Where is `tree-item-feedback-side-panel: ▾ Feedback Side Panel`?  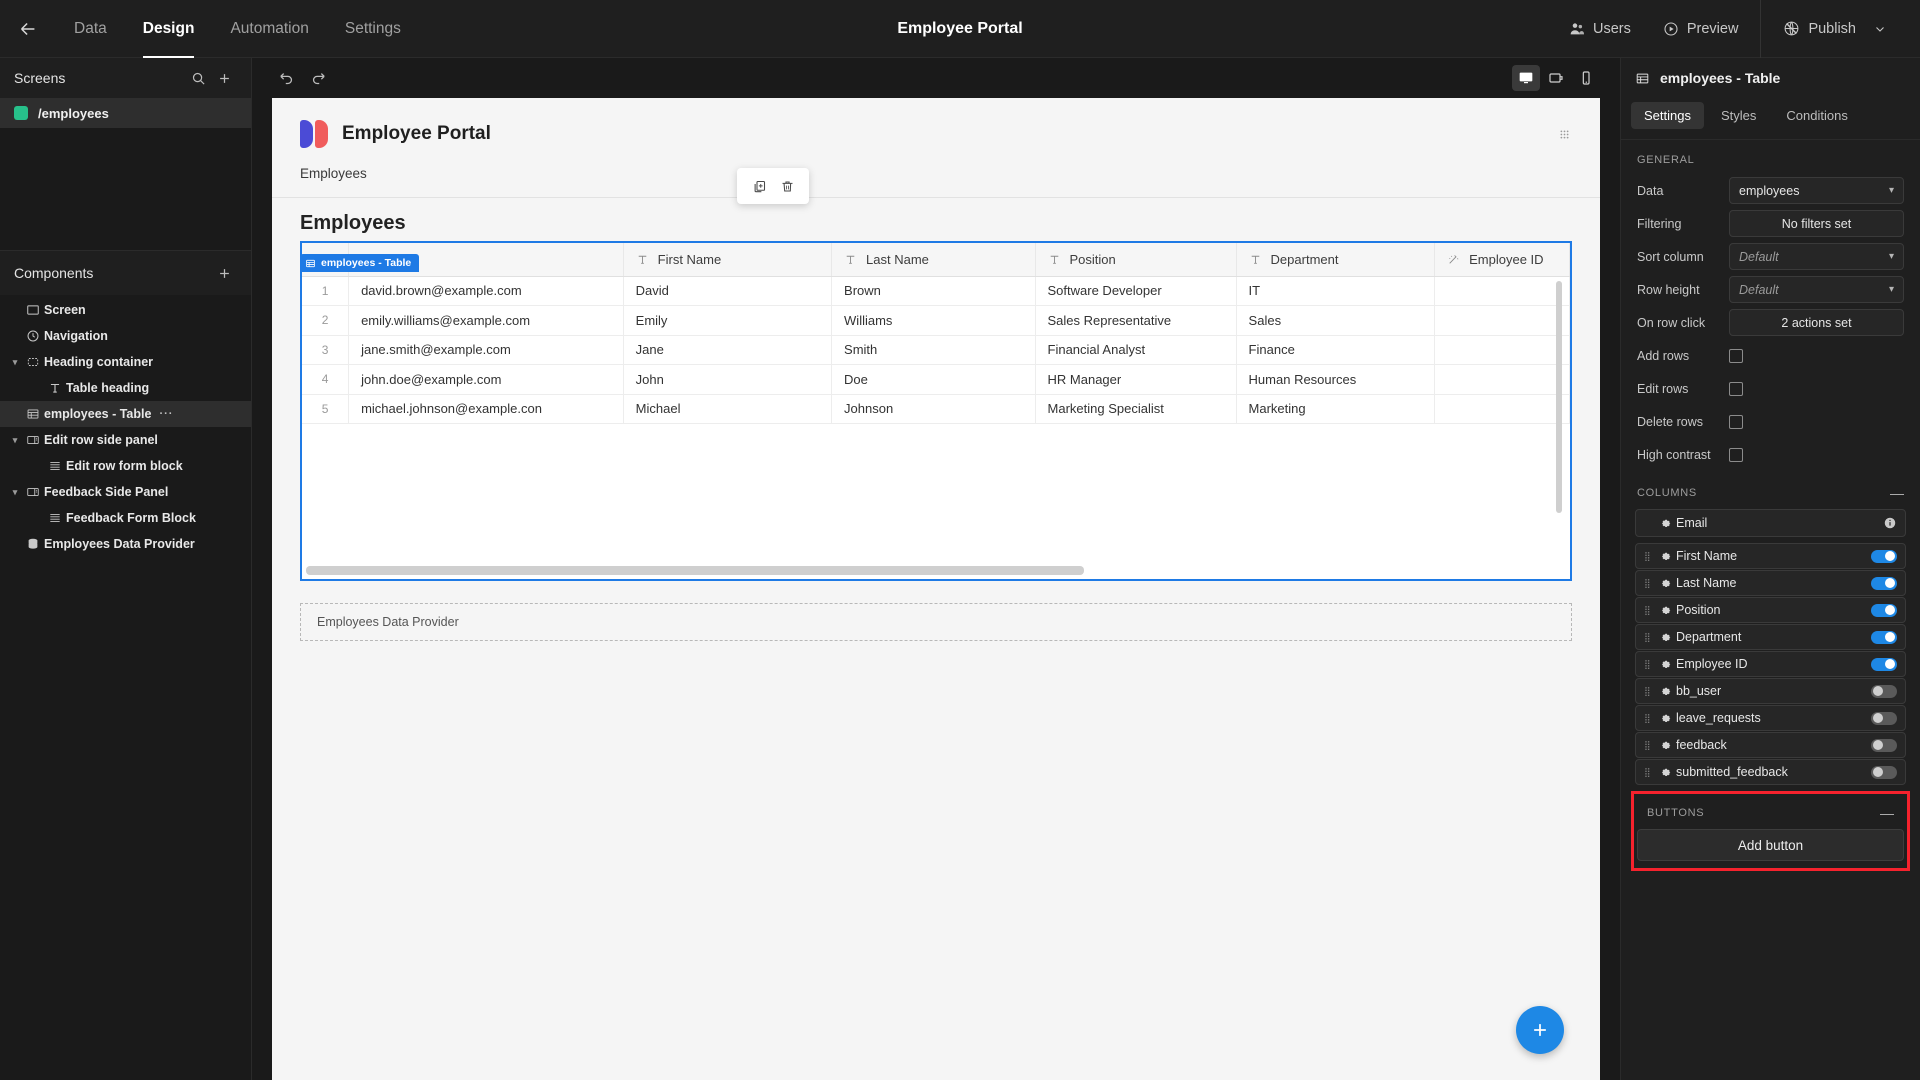
tree-item-feedback-side-panel: ▾ Feedback Side Panel is located at coordinates (125, 492).